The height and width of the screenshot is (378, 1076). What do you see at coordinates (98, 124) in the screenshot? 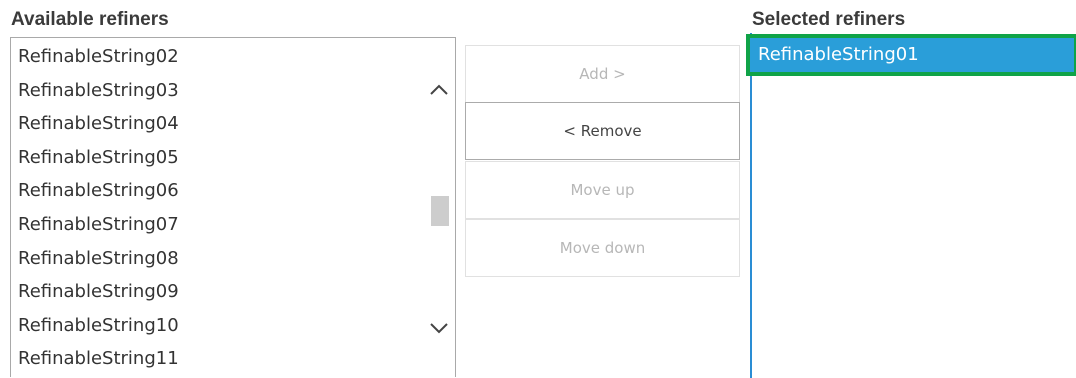
I see `available-refiner-item: RefinableString04` at bounding box center [98, 124].